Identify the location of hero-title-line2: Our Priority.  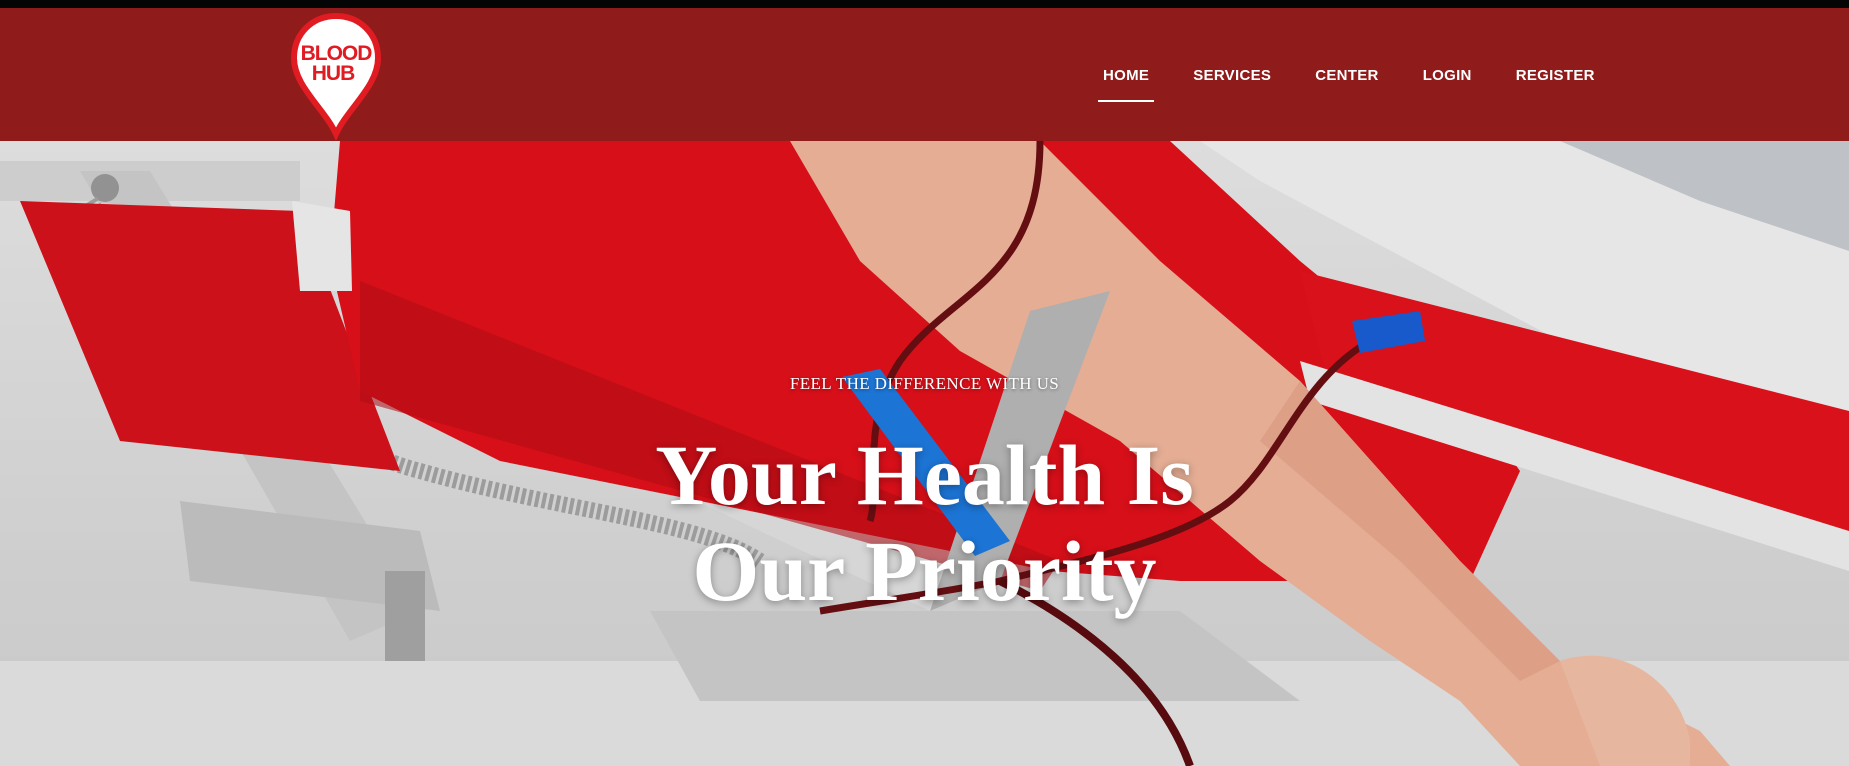
(924, 571).